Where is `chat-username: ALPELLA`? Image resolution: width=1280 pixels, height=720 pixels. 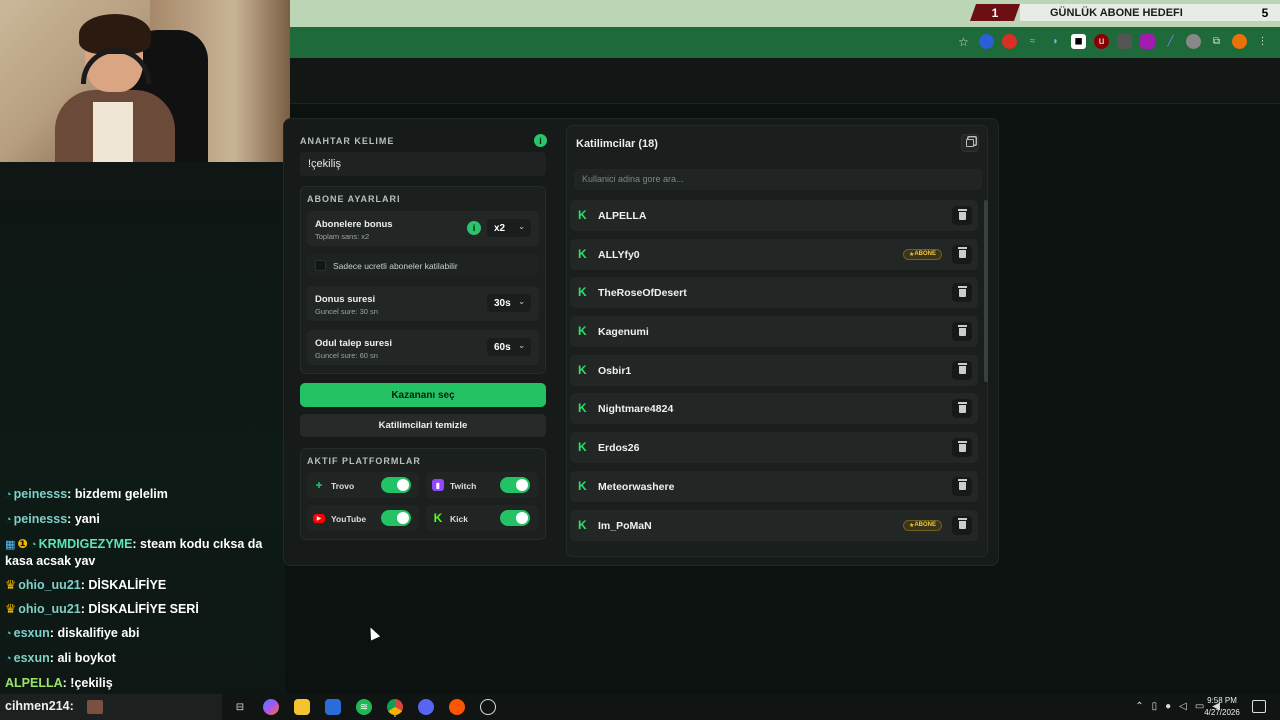 chat-username: ALPELLA is located at coordinates (34, 683).